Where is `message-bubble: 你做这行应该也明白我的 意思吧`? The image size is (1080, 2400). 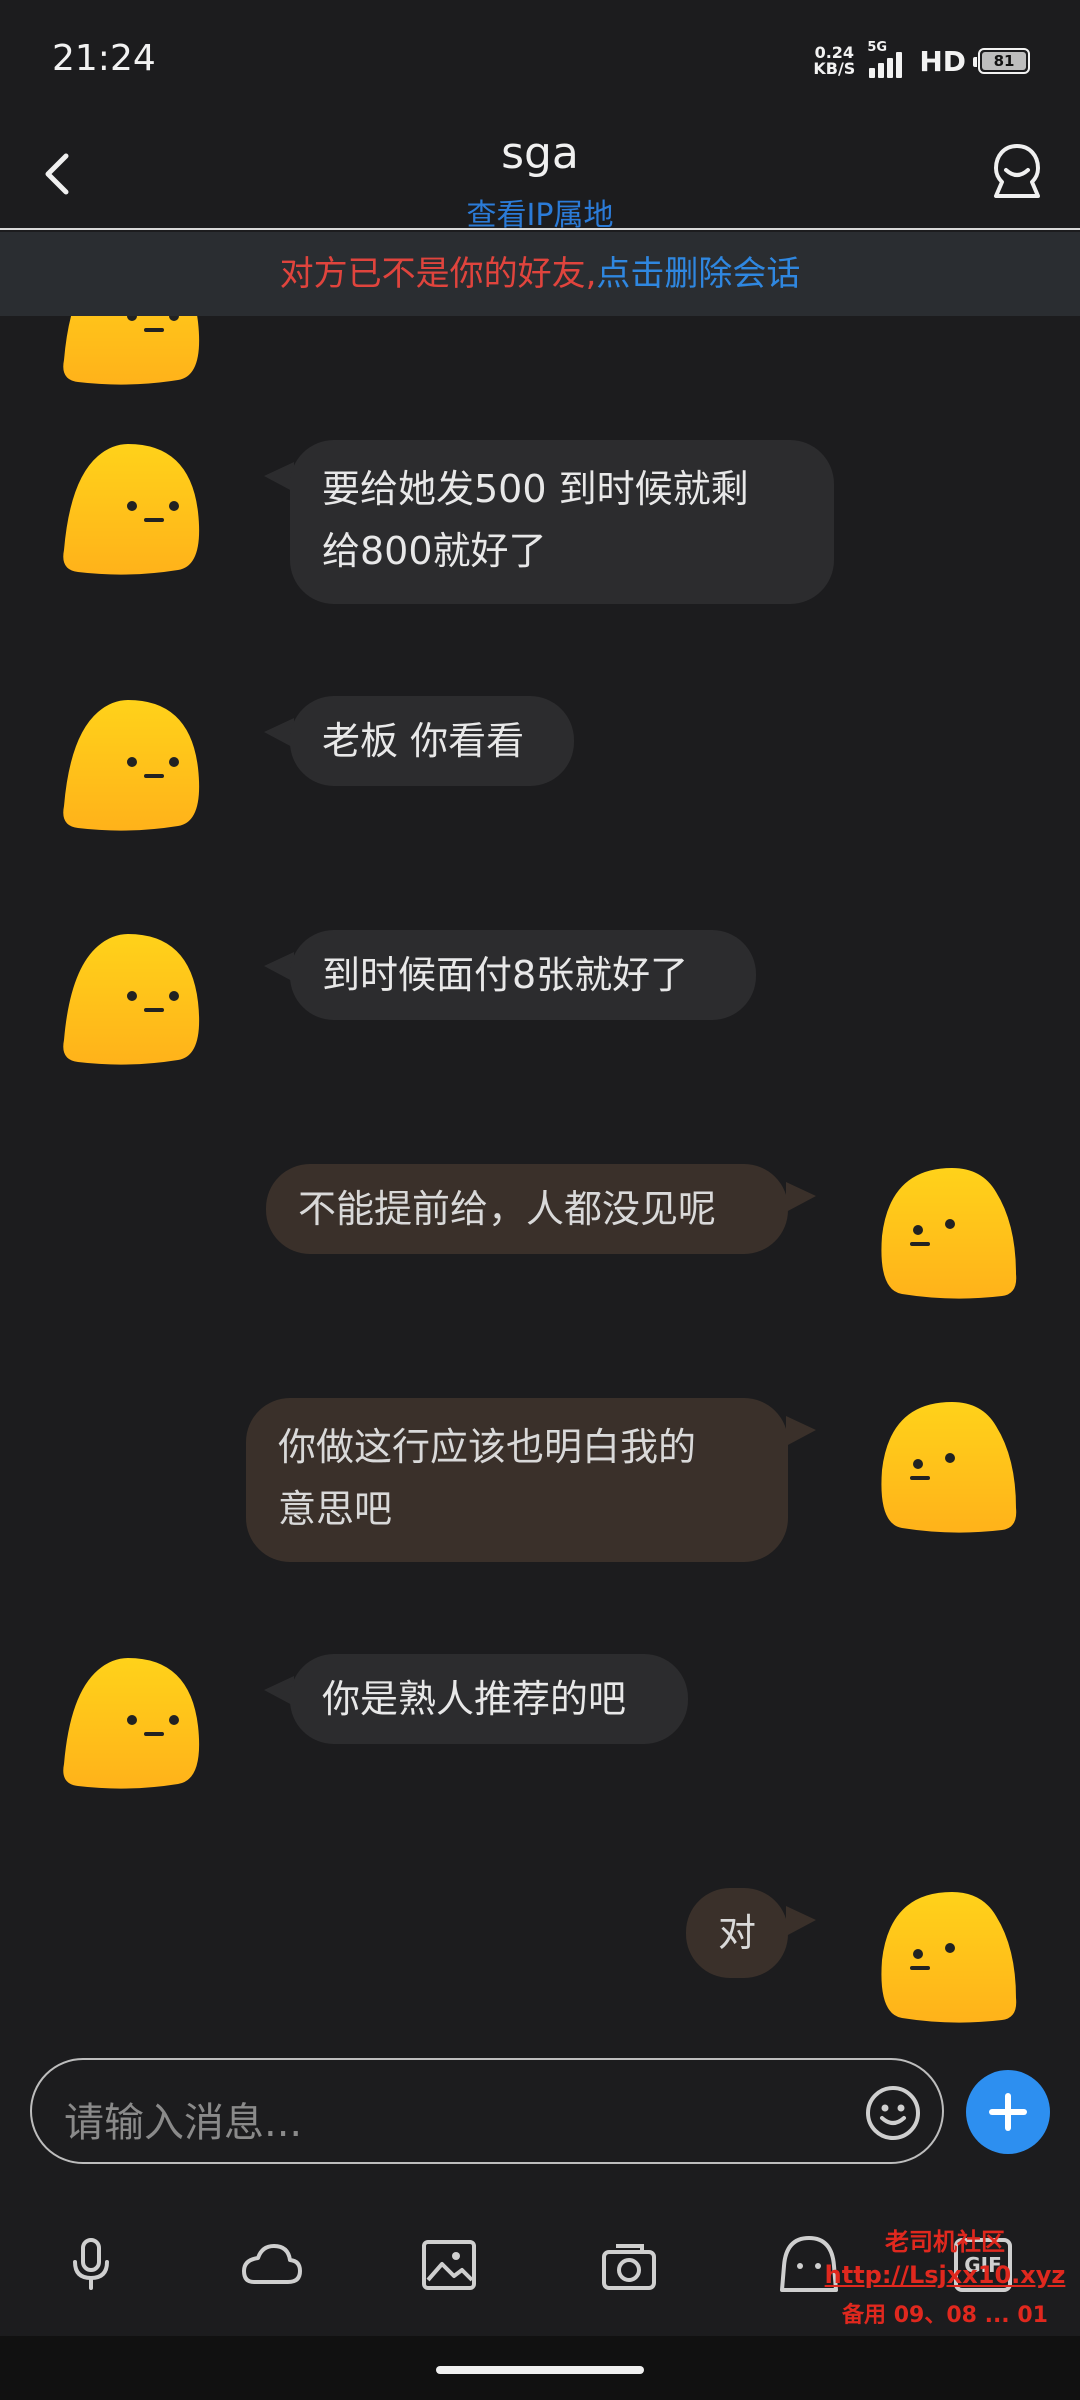 message-bubble: 你做这行应该也明白我的 意思吧 is located at coordinates (517, 1480).